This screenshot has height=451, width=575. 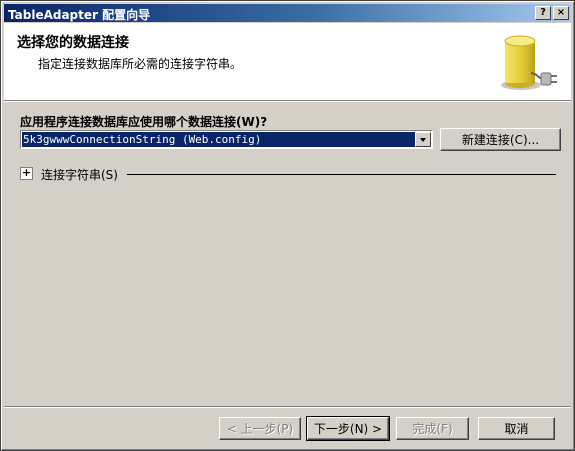 What do you see at coordinates (561, 13) in the screenshot?
I see `close-button: ×` at bounding box center [561, 13].